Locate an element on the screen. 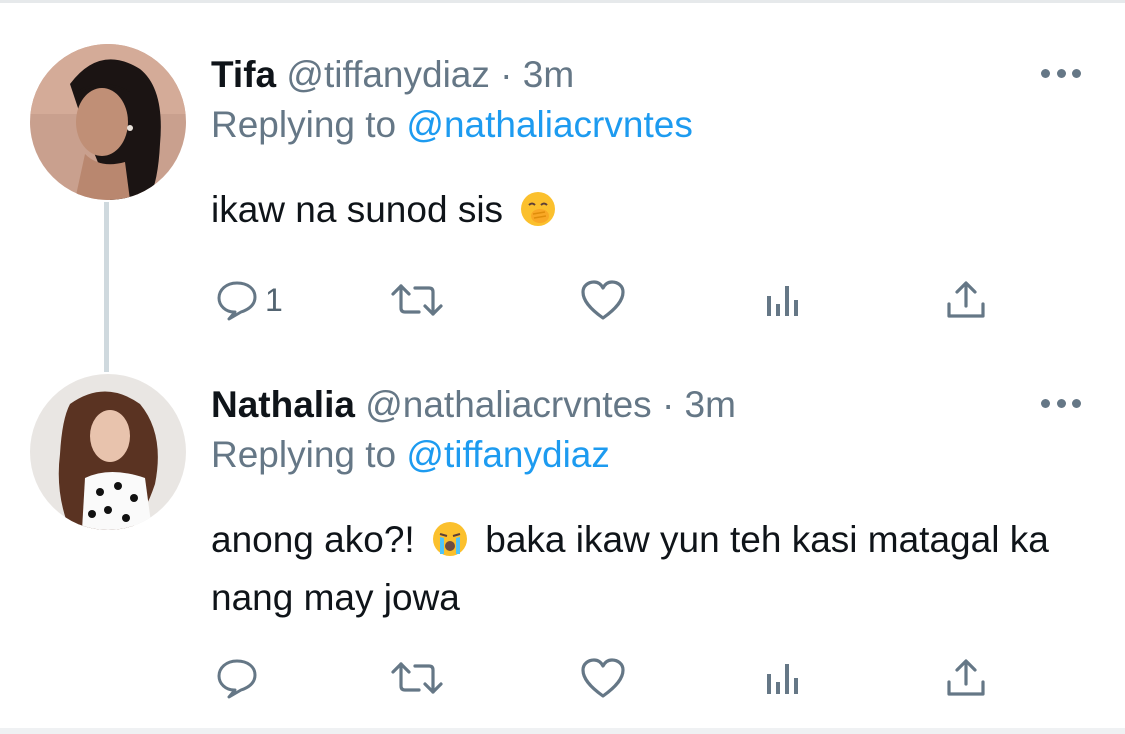  face-with-hand-over-mouth-icon is located at coordinates (538, 216).